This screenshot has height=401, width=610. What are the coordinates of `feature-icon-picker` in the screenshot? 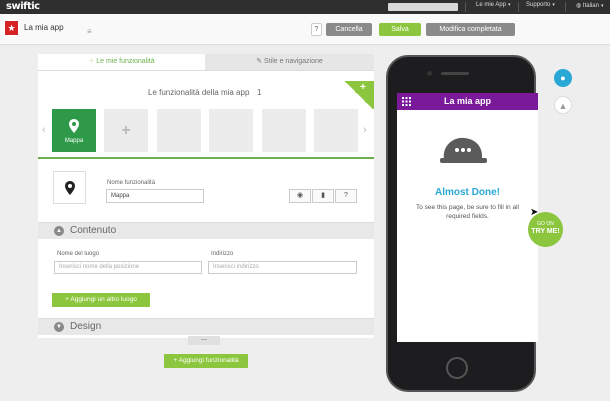 It's located at (69, 187).